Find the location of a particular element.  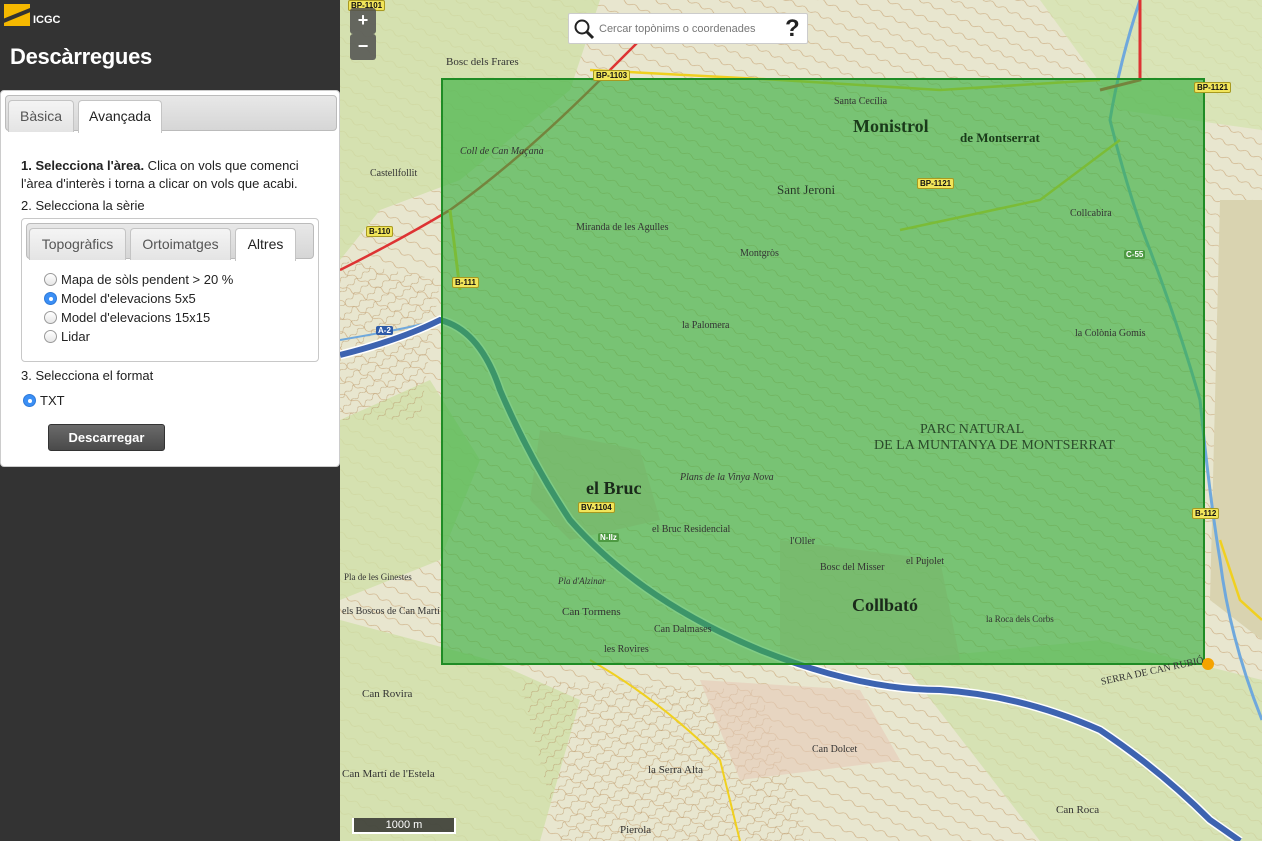

series-option-elevacions-5x5: Model d'elevacions 5x5 is located at coordinates (120, 298).